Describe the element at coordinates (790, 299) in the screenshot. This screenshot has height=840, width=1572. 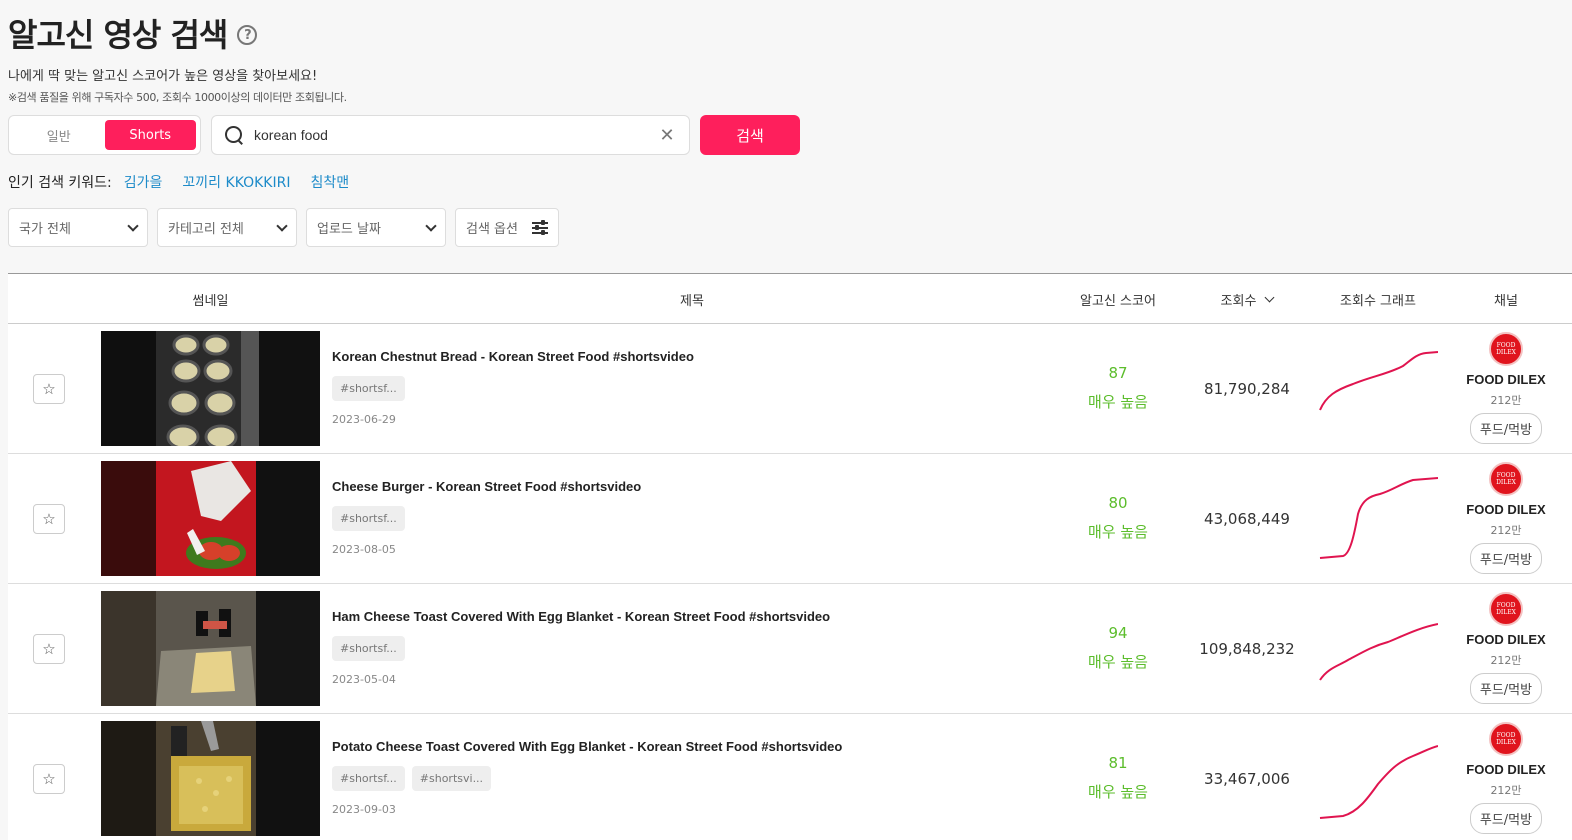
I see `table-header: 썸네일 제목 알고신 스코어 조회수 조회수 그래프 채널` at that location.